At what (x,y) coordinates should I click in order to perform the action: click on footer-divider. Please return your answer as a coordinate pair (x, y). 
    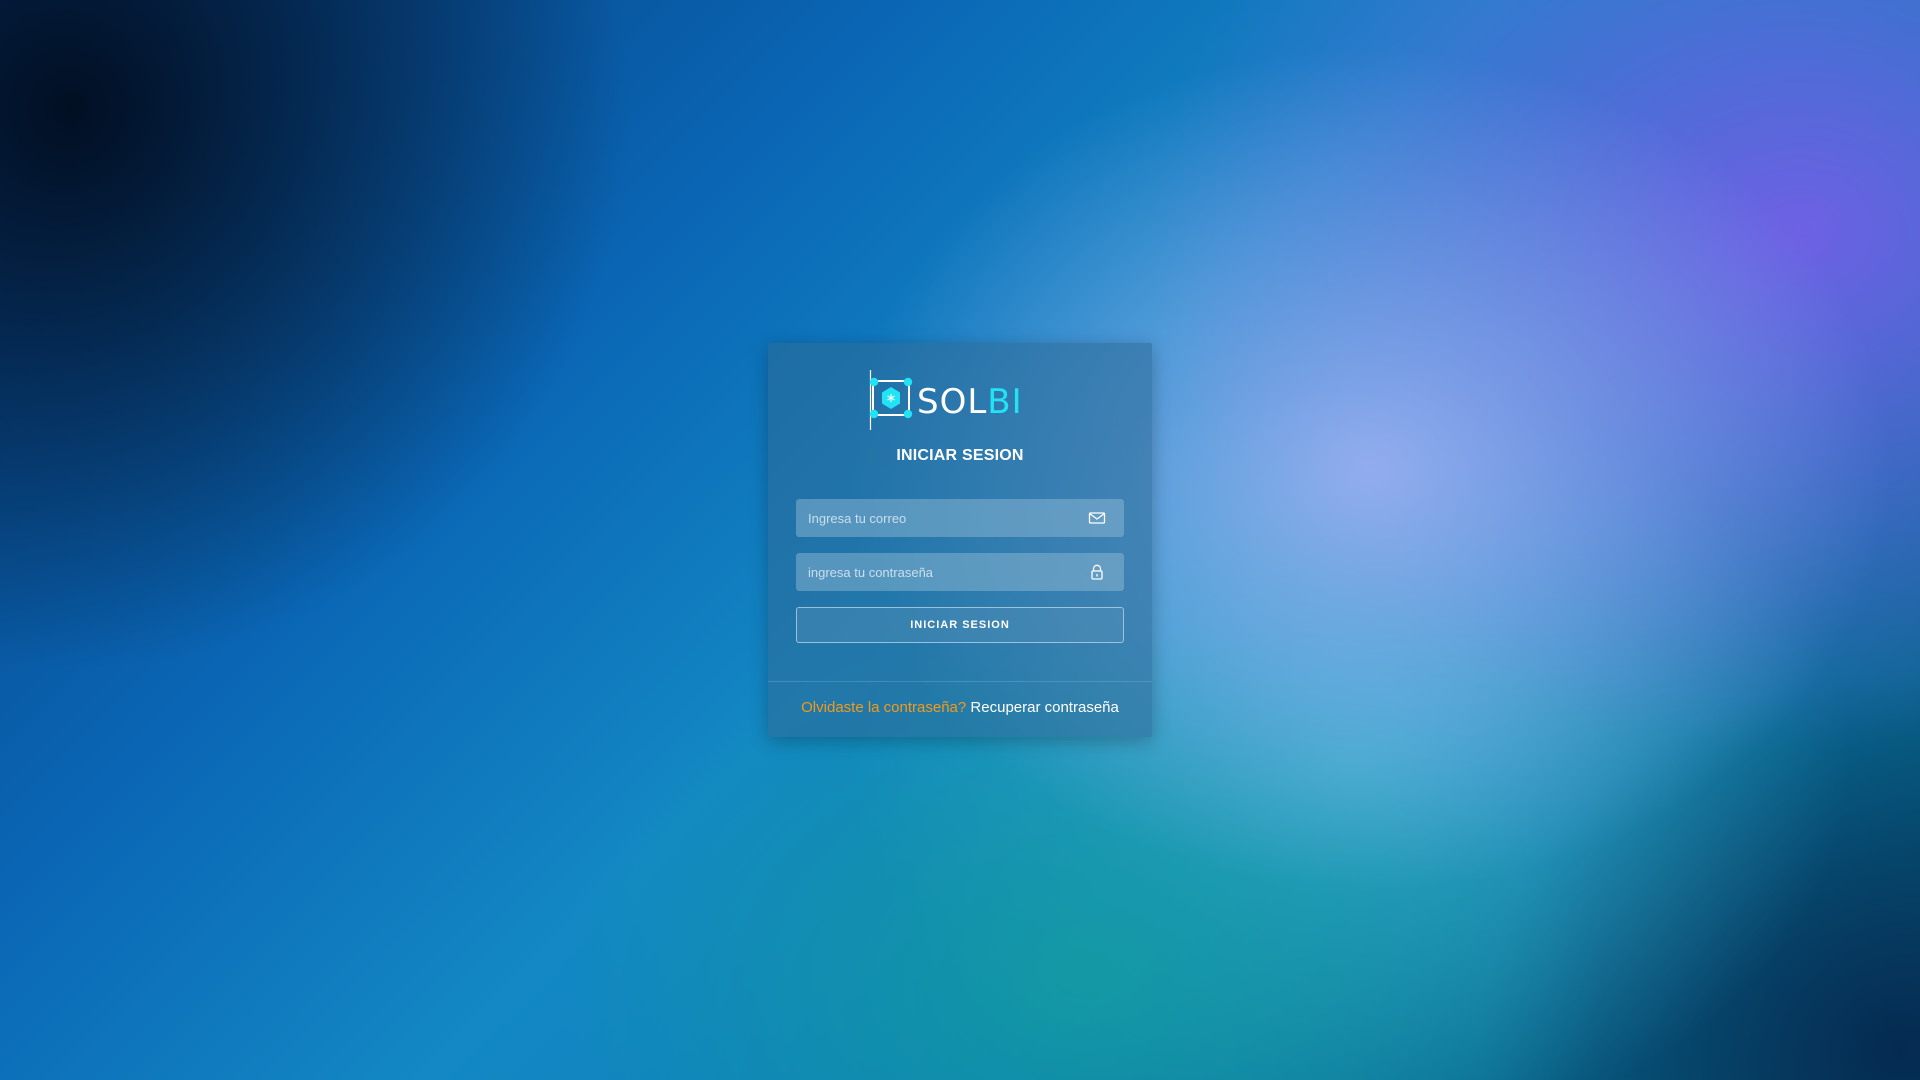
    Looking at the image, I should click on (960, 681).